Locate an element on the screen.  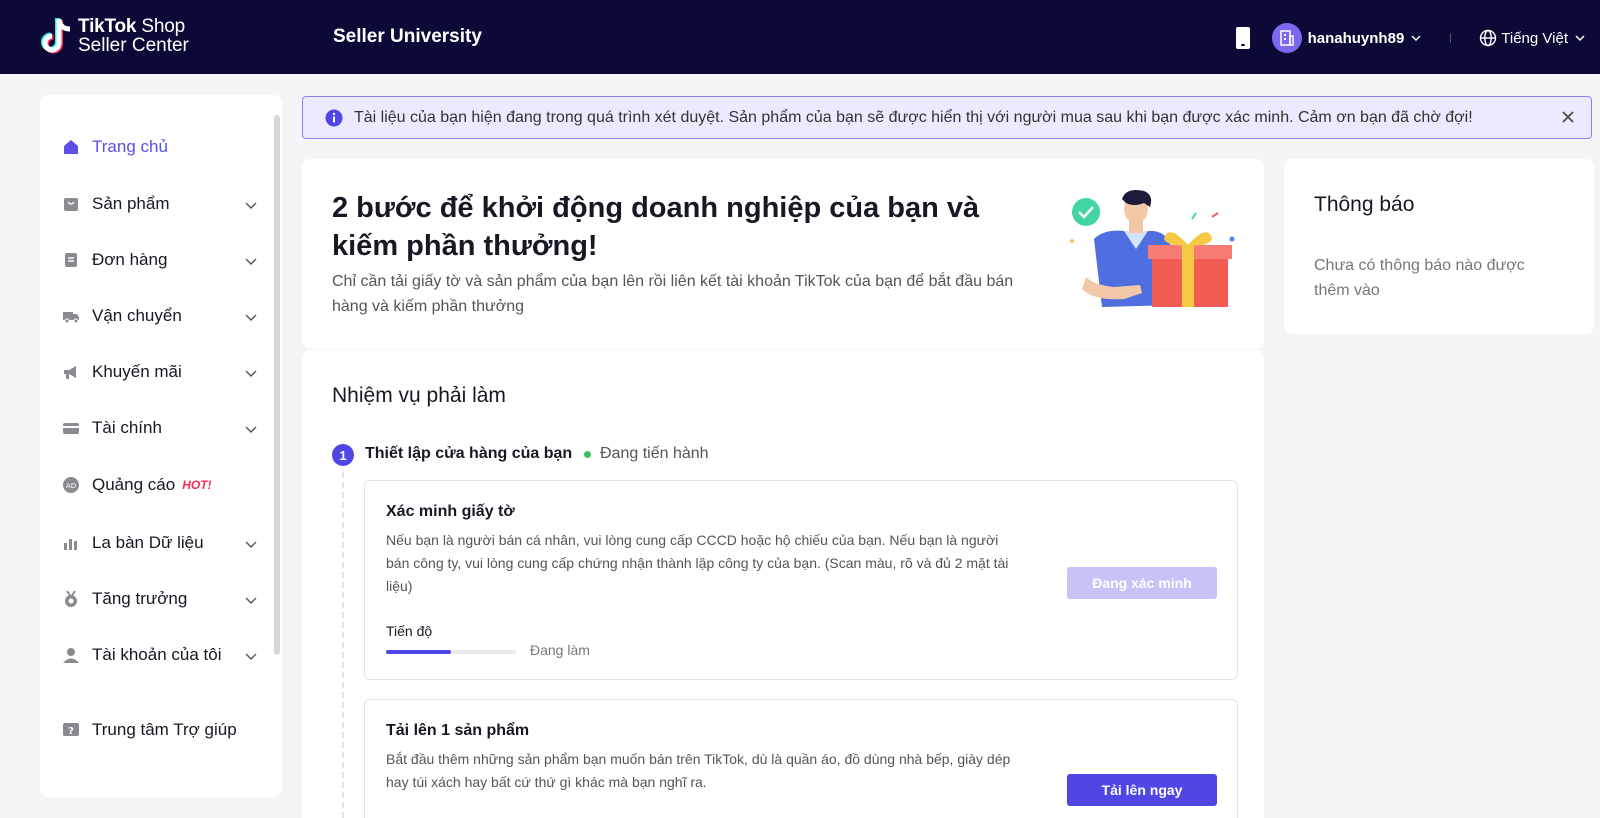
svg-text: AD is located at coordinates (71, 486).